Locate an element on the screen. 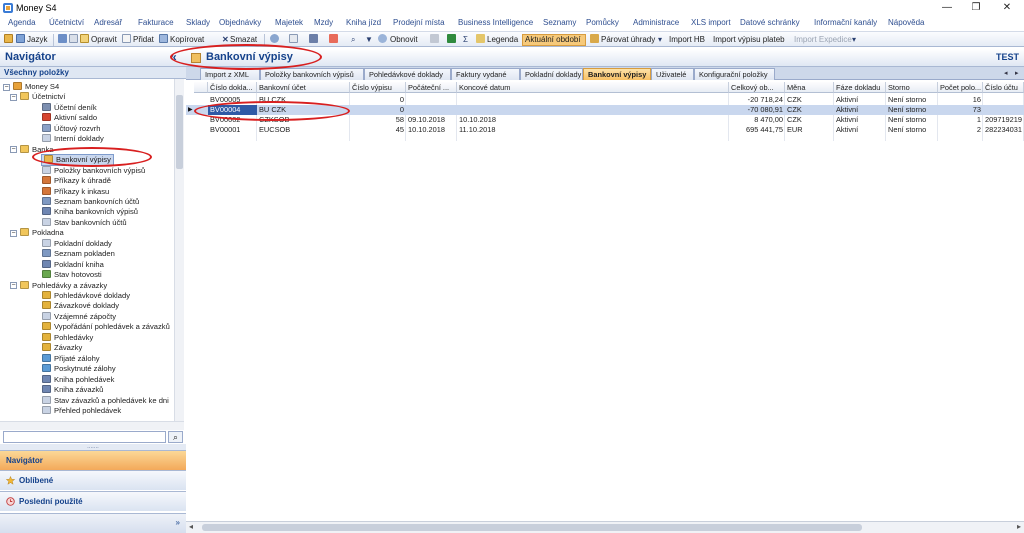 The image size is (1024, 533). collapse-navigator-icon: « is located at coordinates (173, 57).